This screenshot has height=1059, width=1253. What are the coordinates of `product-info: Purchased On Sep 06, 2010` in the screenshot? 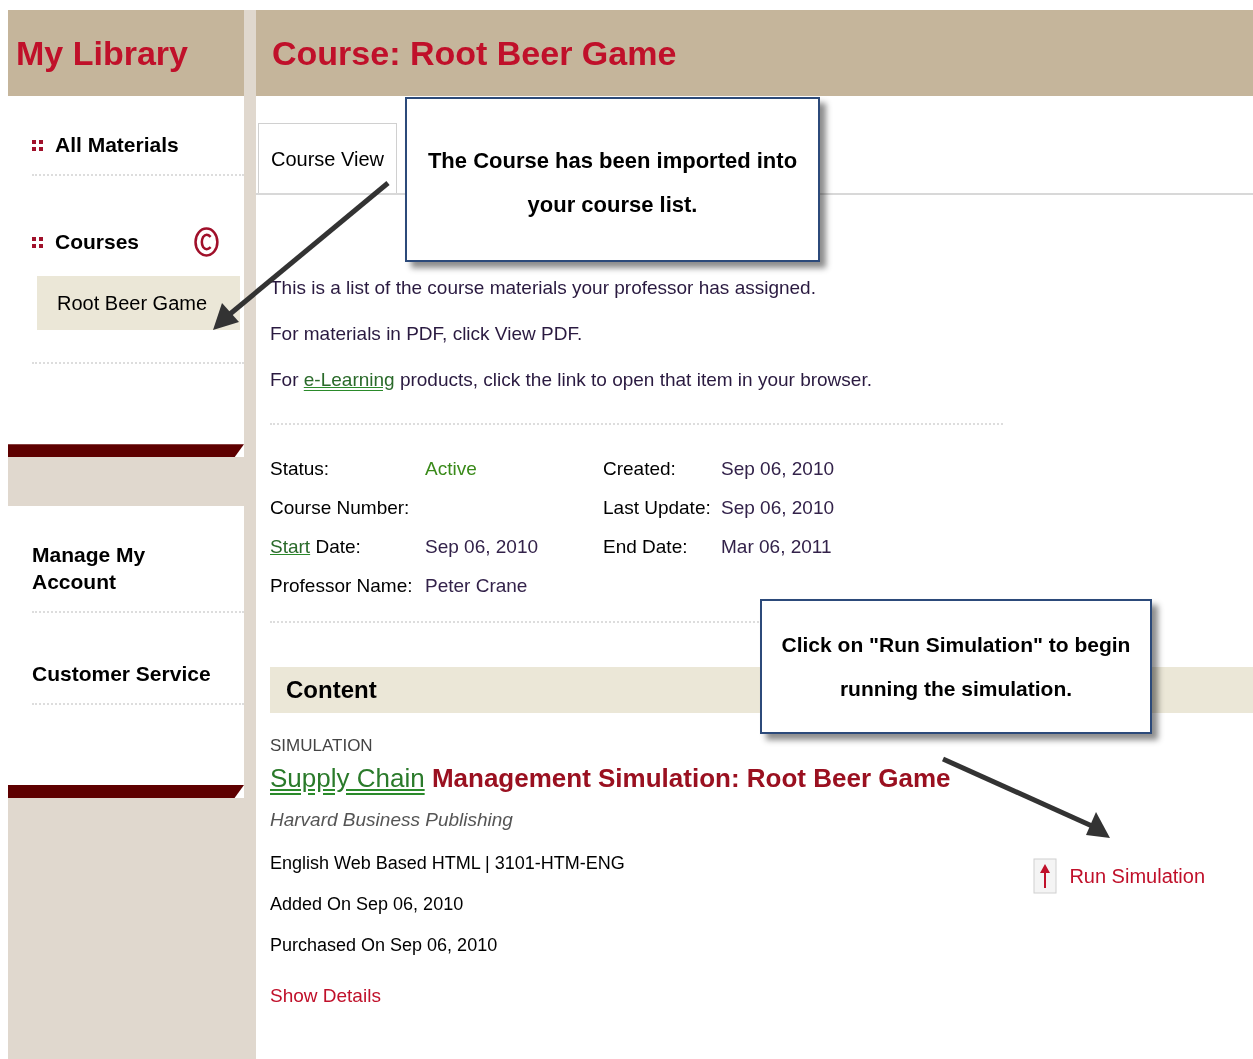 It's located at (384, 945).